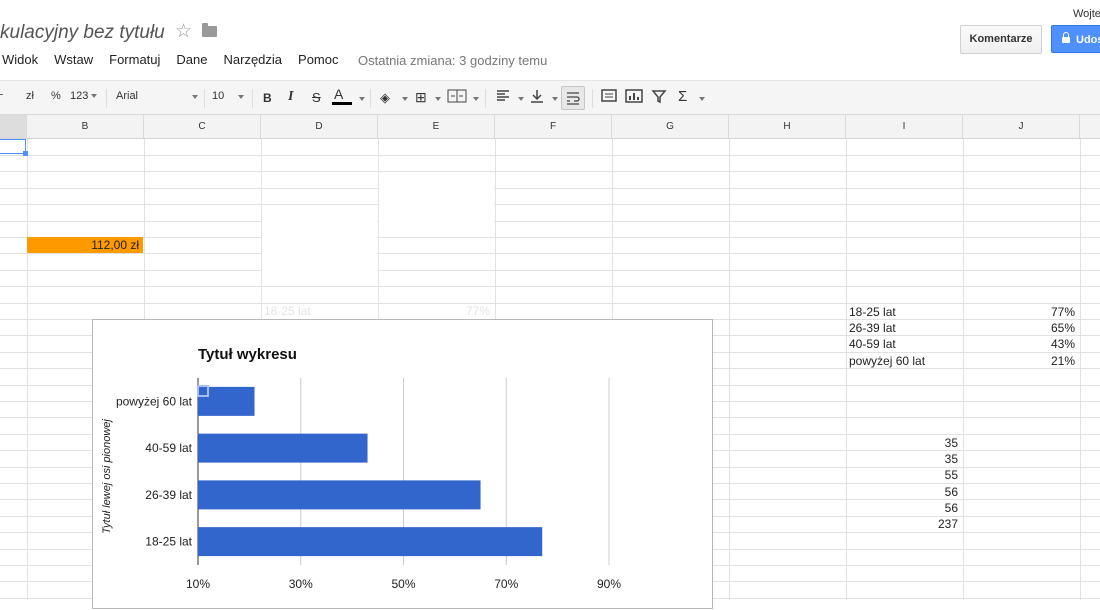 This screenshot has width=1100, height=610. I want to click on text-wrap-button, so click(573, 98).